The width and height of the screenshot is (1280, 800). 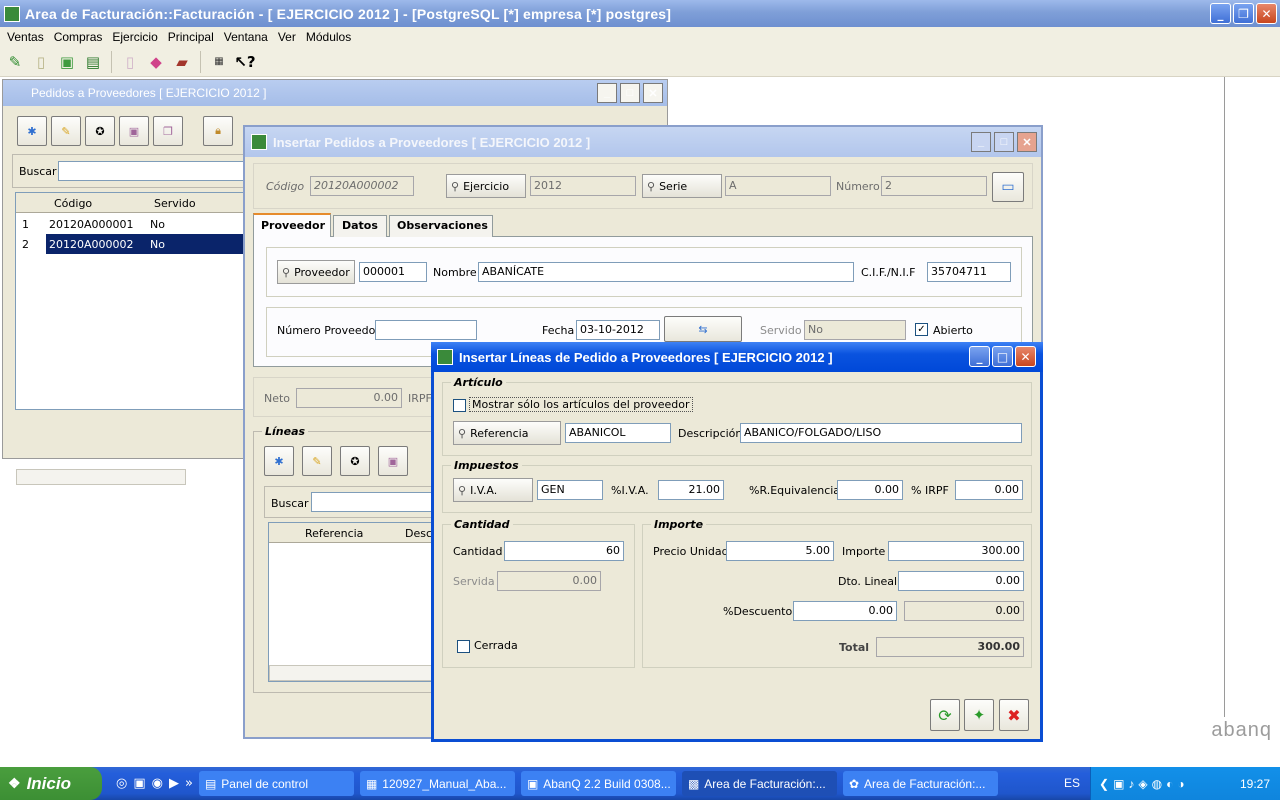 I want to click on view-line-button: ▣, so click(x=393, y=461).